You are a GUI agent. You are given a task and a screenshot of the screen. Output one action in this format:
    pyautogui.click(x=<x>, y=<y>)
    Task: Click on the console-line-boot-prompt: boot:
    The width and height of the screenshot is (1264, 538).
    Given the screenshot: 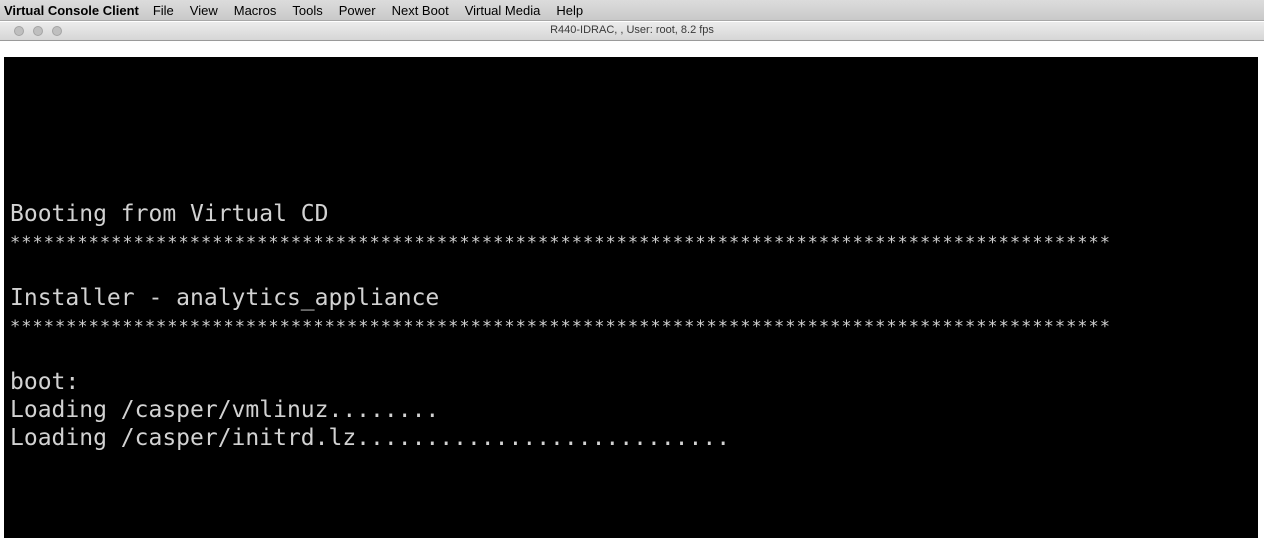 What is the action you would take?
    pyautogui.click(x=45, y=382)
    